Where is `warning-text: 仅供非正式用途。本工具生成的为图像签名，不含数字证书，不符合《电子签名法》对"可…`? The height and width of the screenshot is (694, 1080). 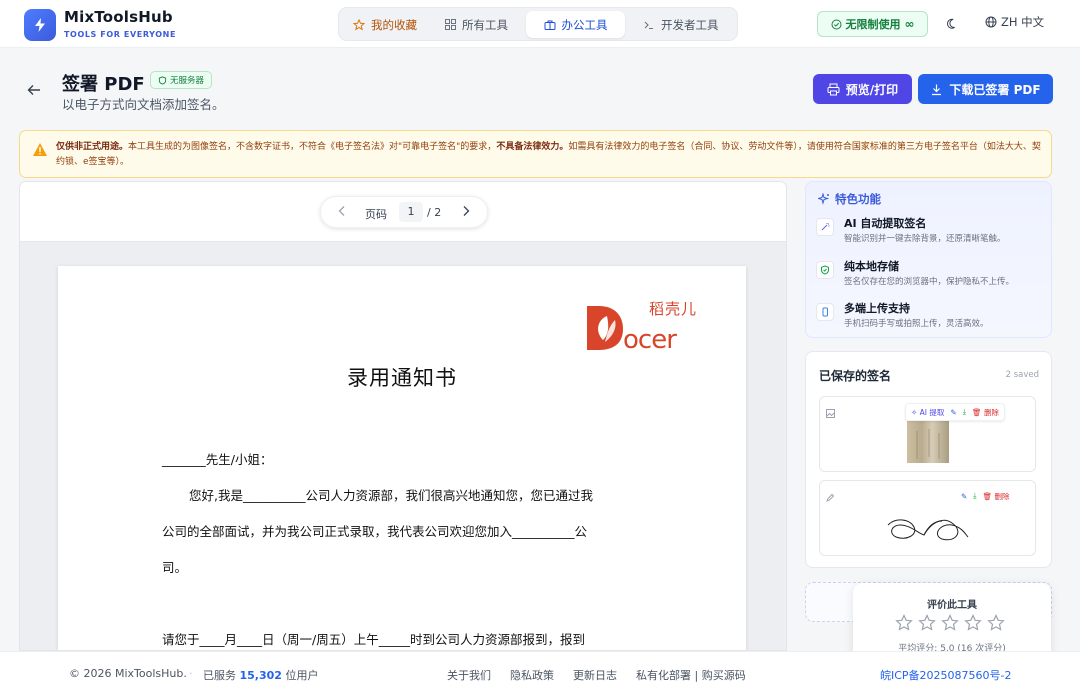 warning-text: 仅供非正式用途。本工具生成的为图像签名，不含数字证书，不符合《电子签名法》对"可… is located at coordinates (551, 155).